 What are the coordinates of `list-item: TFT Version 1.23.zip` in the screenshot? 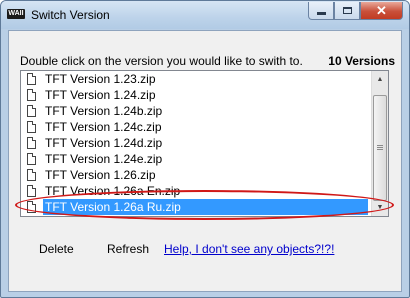 It's located at (196, 79).